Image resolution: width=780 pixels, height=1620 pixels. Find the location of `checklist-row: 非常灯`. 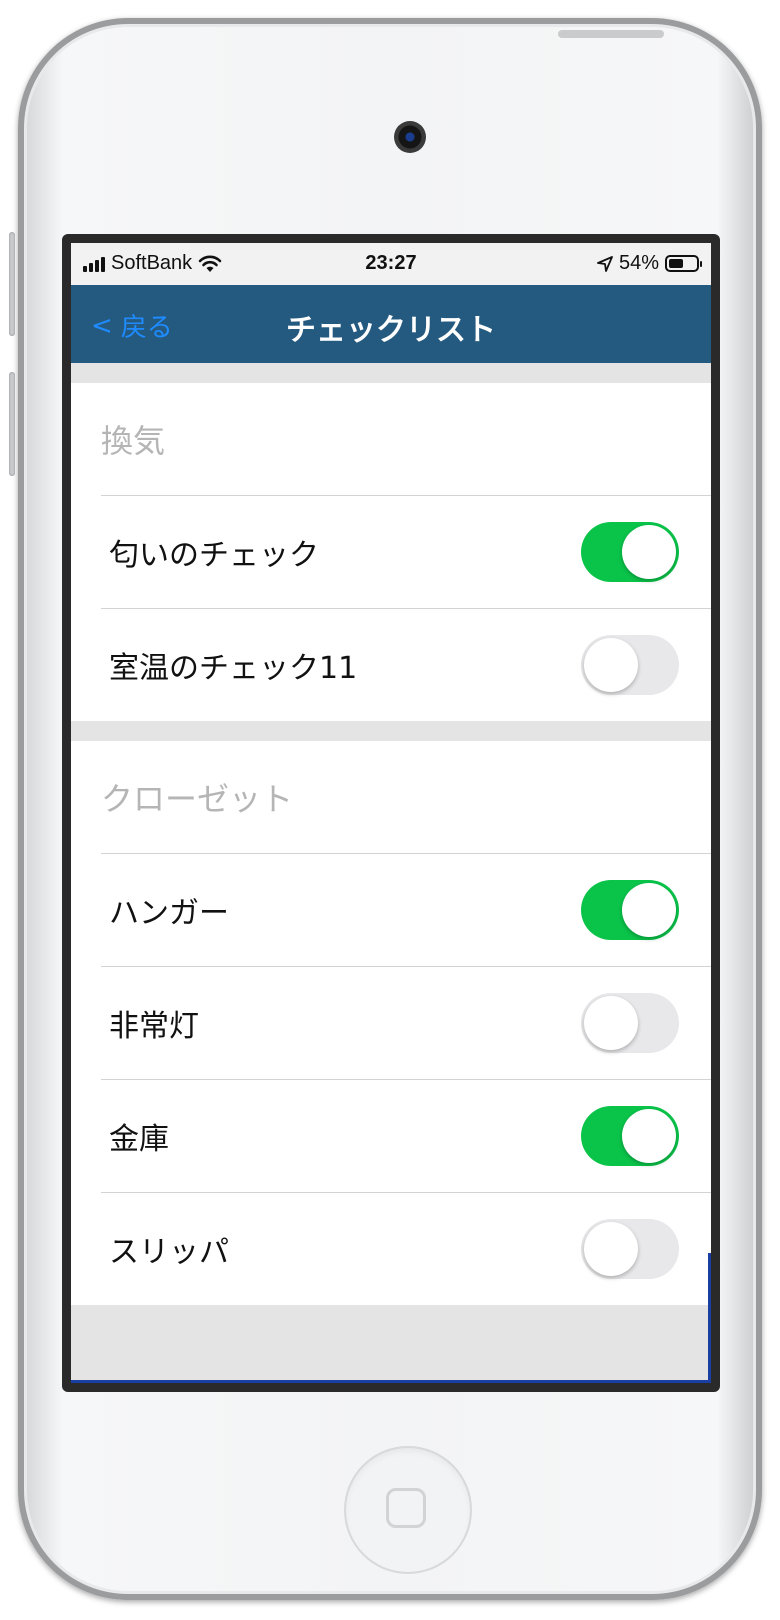

checklist-row: 非常灯 is located at coordinates (406, 1022).